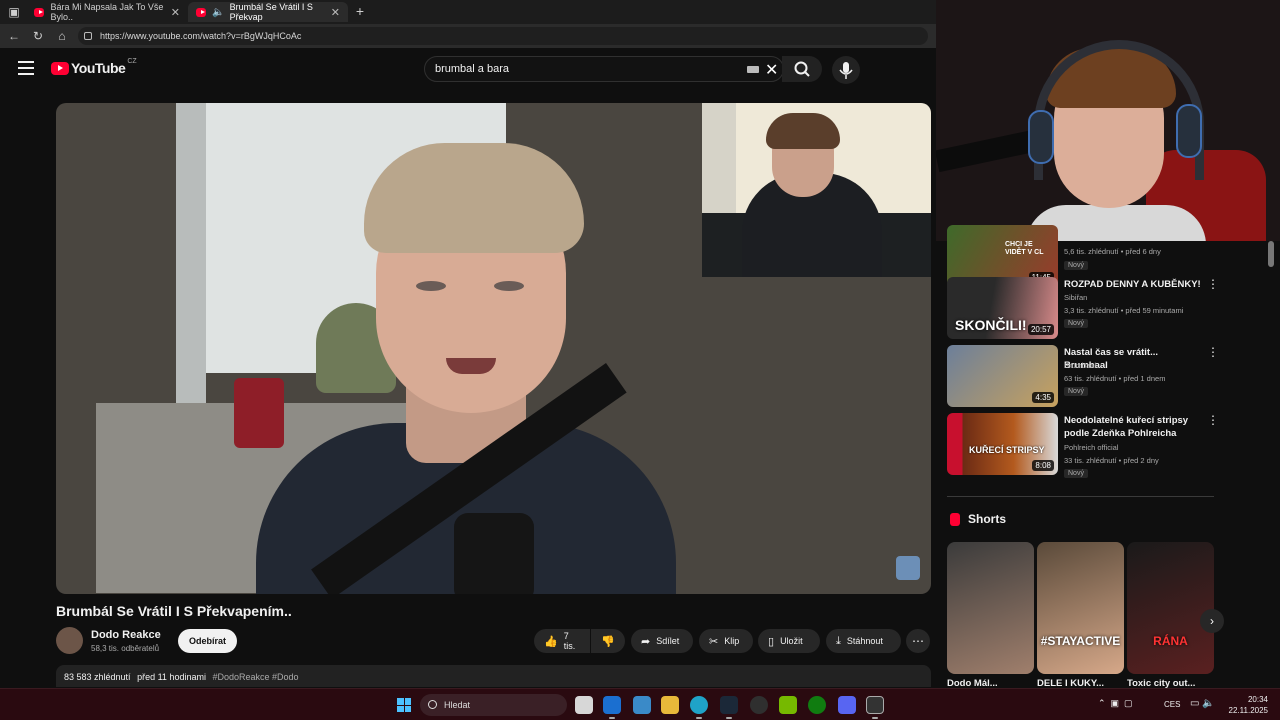 Image resolution: width=1280 pixels, height=720 pixels. I want to click on edge-browser-icon, so click(699, 705).